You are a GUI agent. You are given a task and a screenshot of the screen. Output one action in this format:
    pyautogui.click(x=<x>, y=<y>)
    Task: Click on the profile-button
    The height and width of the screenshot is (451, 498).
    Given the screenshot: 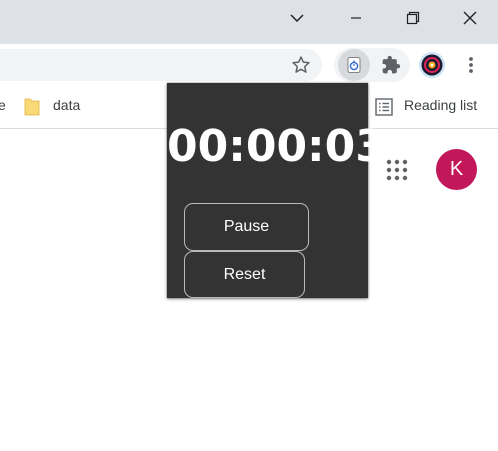 What is the action you would take?
    pyautogui.click(x=432, y=65)
    